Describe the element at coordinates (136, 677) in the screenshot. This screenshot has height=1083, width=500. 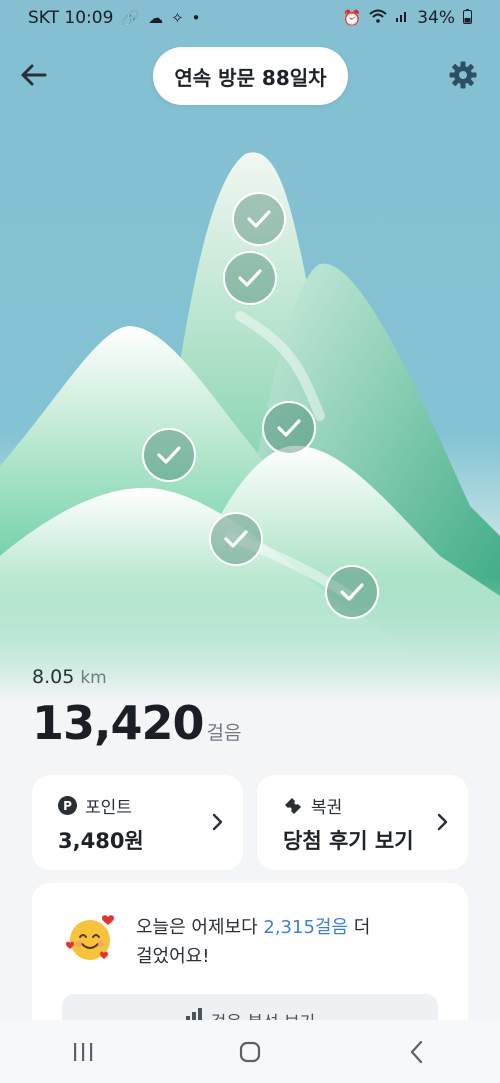
I see `distance: 8.05 km` at that location.